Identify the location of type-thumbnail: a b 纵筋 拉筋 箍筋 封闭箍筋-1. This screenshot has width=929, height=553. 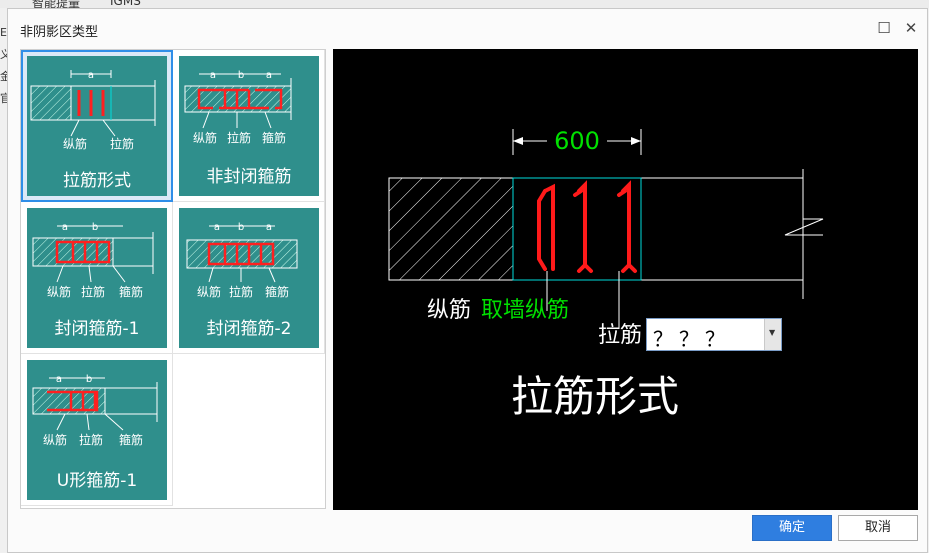
(97, 278).